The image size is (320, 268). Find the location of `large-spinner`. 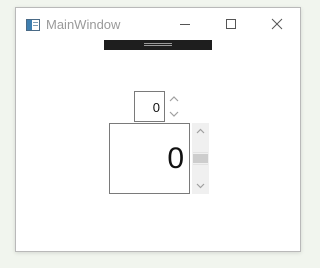

large-spinner is located at coordinates (200, 158).